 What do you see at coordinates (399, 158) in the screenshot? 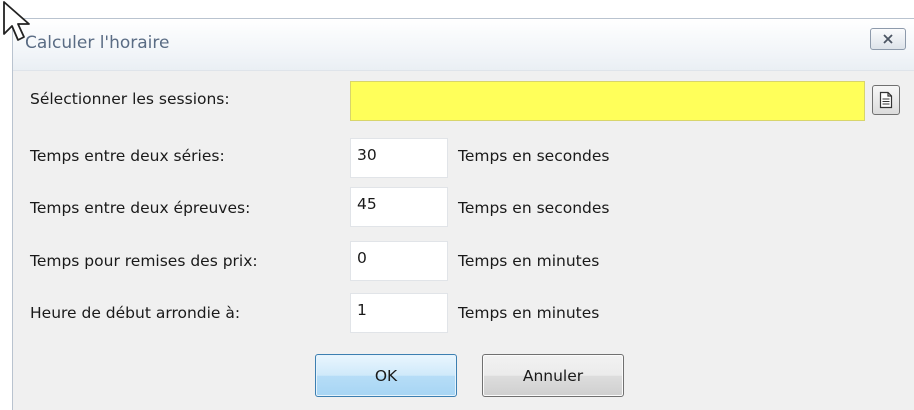
I see `time-between-heats-input: 30` at bounding box center [399, 158].